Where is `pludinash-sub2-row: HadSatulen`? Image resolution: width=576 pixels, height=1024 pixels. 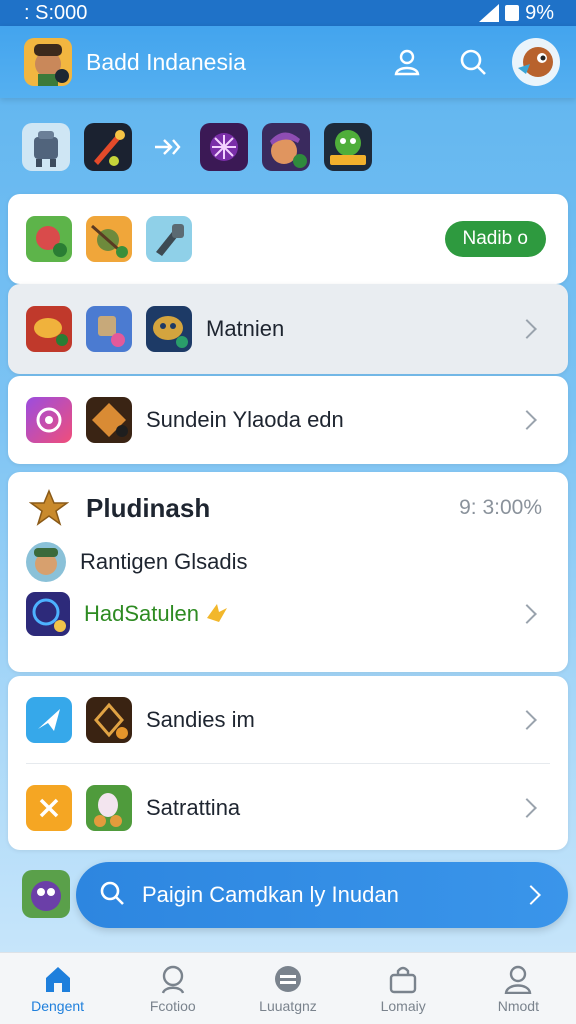
pludinash-sub2-row: HadSatulen is located at coordinates (288, 614).